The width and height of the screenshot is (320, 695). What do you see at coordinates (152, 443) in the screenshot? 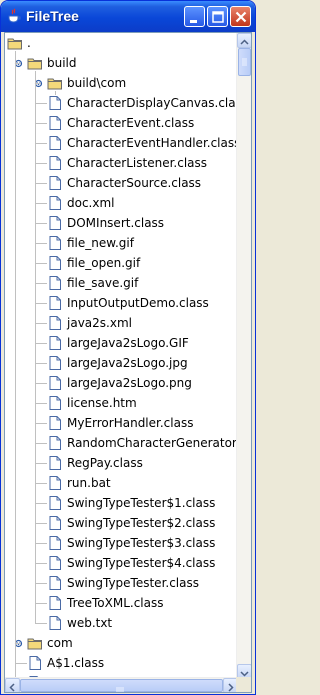
I see `tree-node-label: RandomCharacterGenerator.class` at bounding box center [152, 443].